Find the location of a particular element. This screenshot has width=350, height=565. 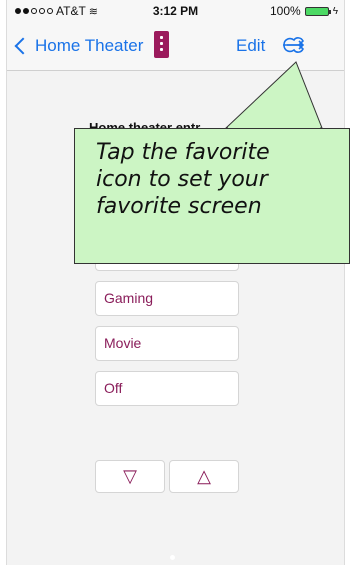

back-label: Home Theater is located at coordinates (89, 45).